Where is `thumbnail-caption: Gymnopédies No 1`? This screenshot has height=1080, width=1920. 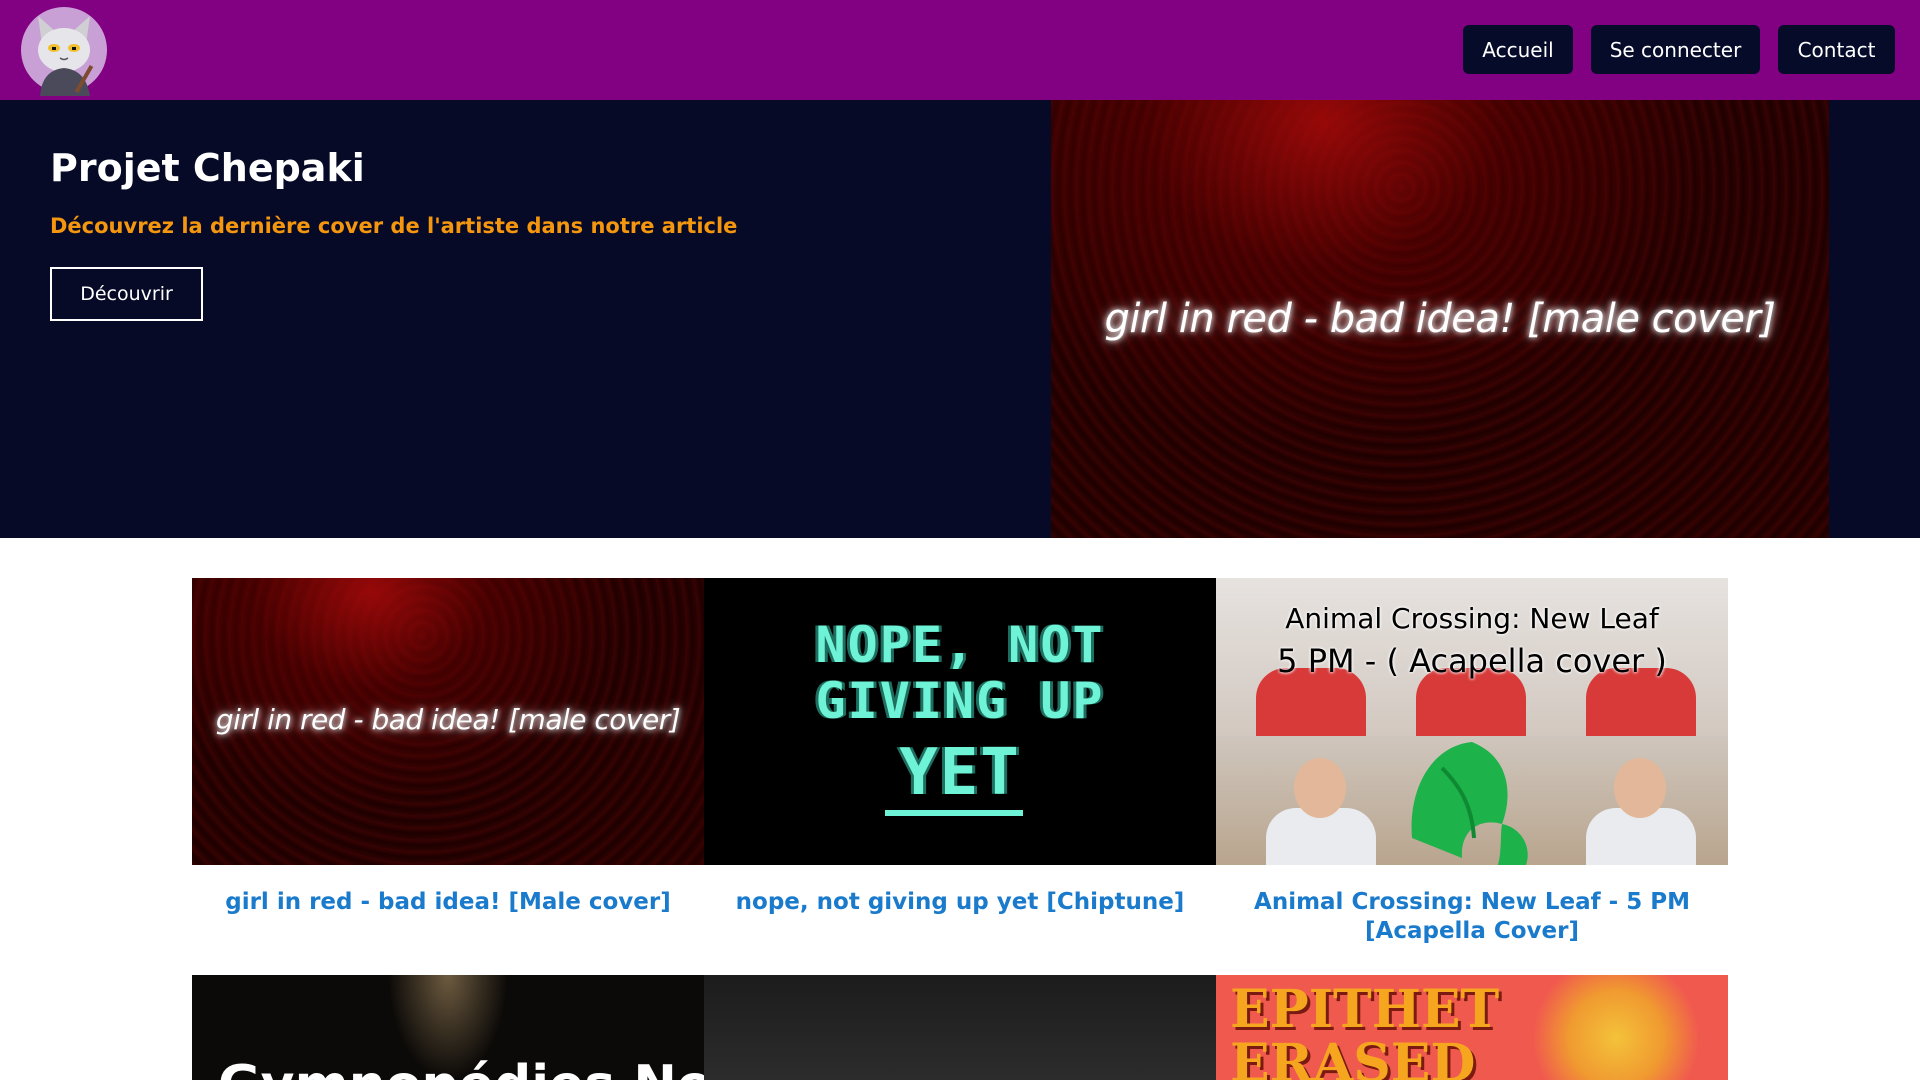 thumbnail-caption: Gymnopédies No 1 is located at coordinates (461, 1067).